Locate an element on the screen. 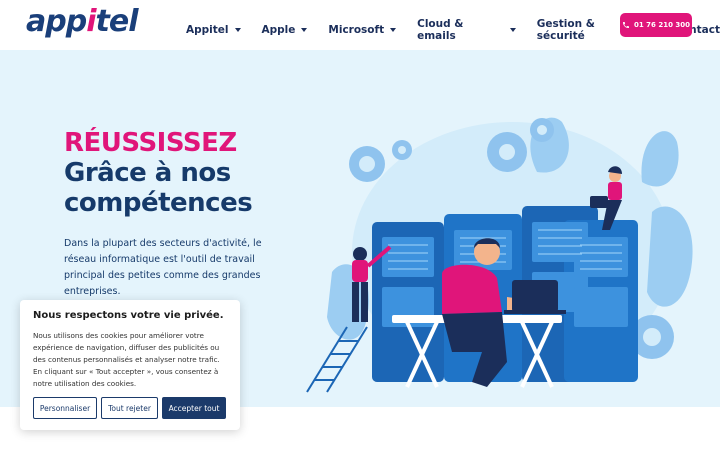  logo-part-2: i is located at coordinates (91, 21).